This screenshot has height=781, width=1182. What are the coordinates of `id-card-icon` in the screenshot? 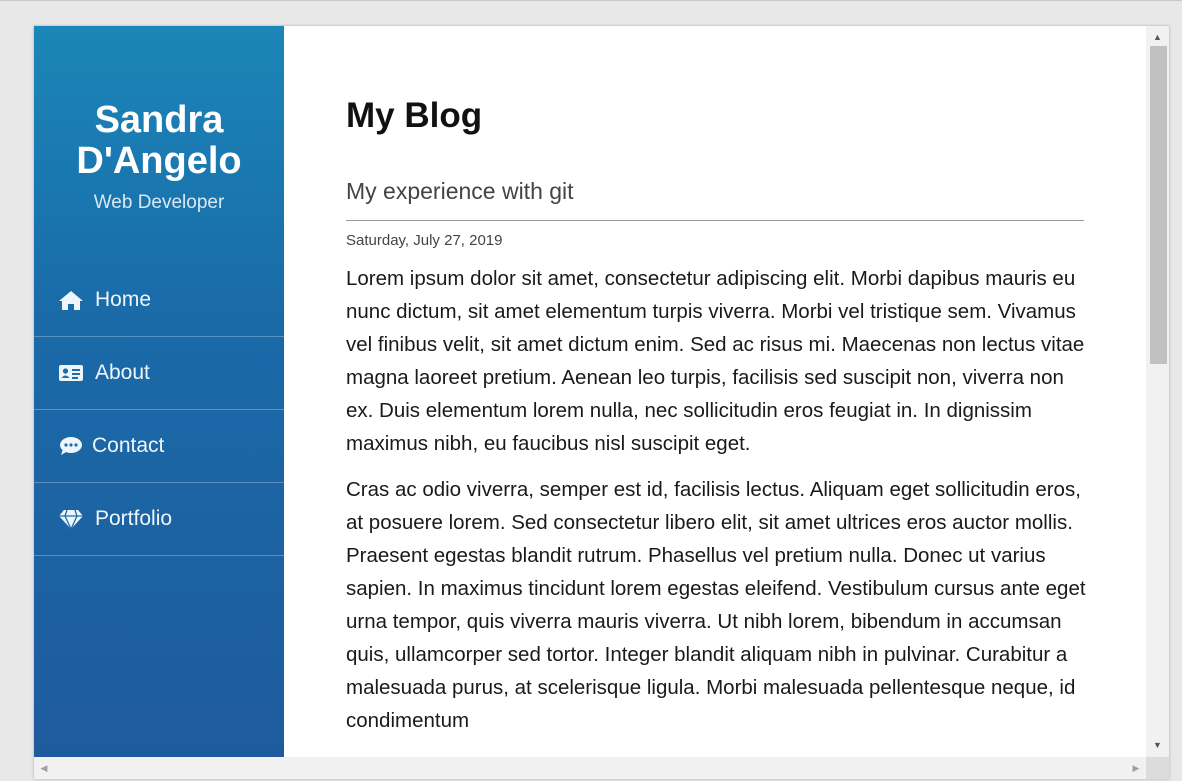 It's located at (71, 373).